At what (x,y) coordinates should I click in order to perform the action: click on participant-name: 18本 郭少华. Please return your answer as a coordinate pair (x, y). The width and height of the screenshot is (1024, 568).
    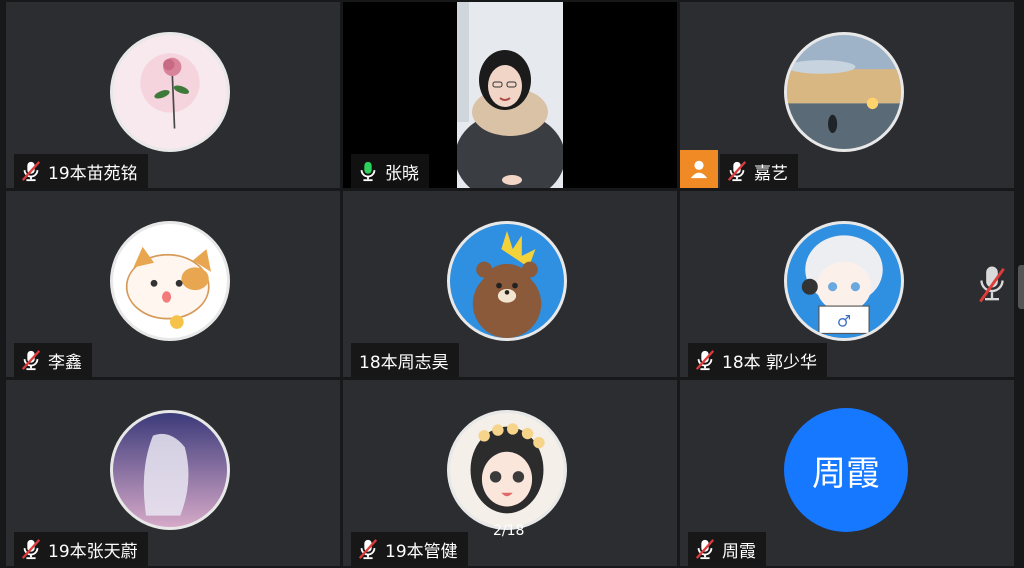
    Looking at the image, I should click on (770, 362).